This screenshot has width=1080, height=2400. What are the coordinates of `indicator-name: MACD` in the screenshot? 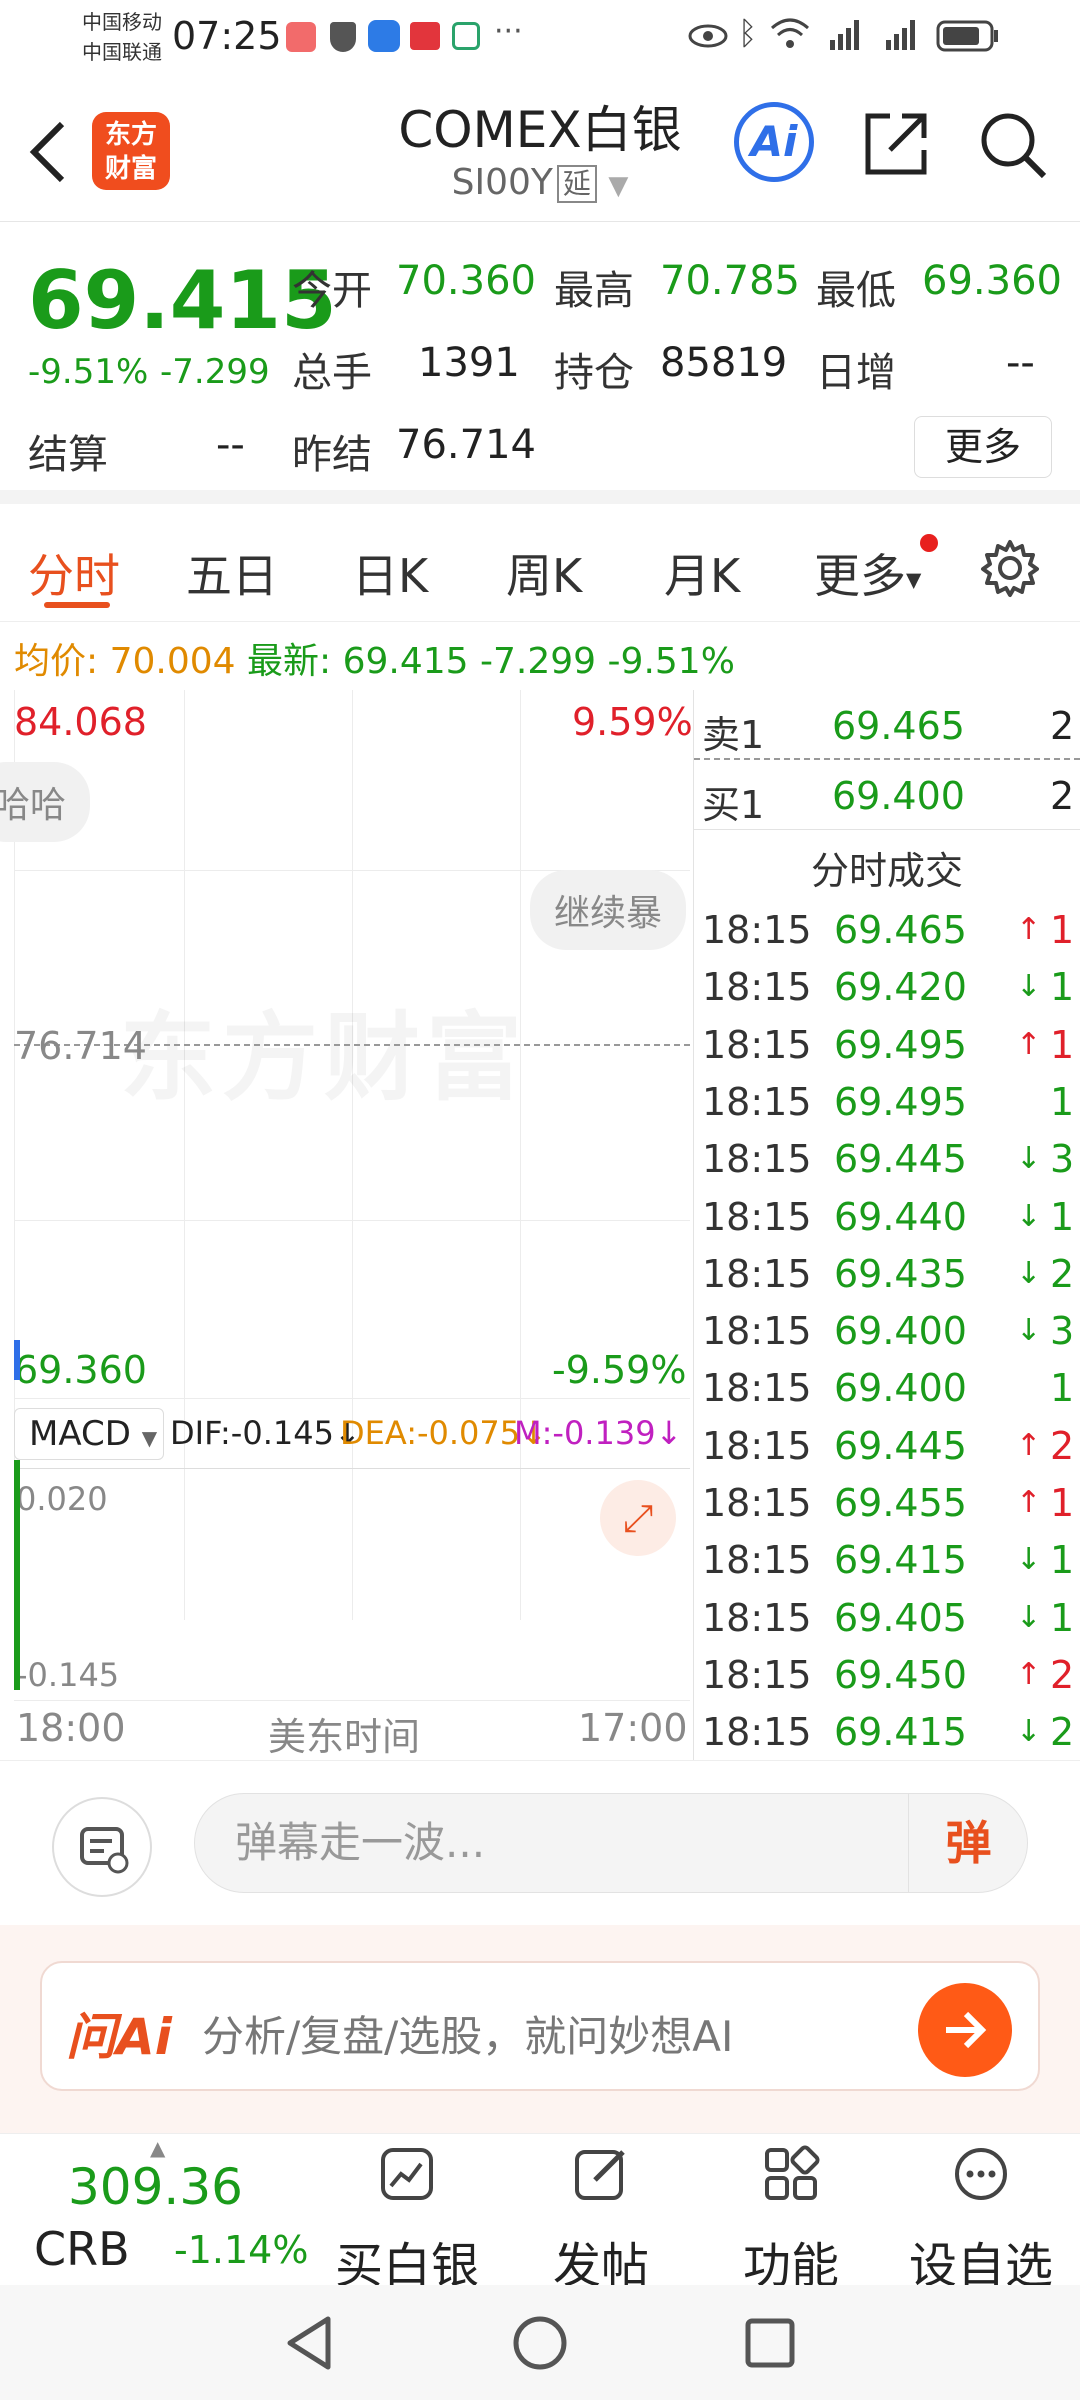 It's located at (80, 1434).